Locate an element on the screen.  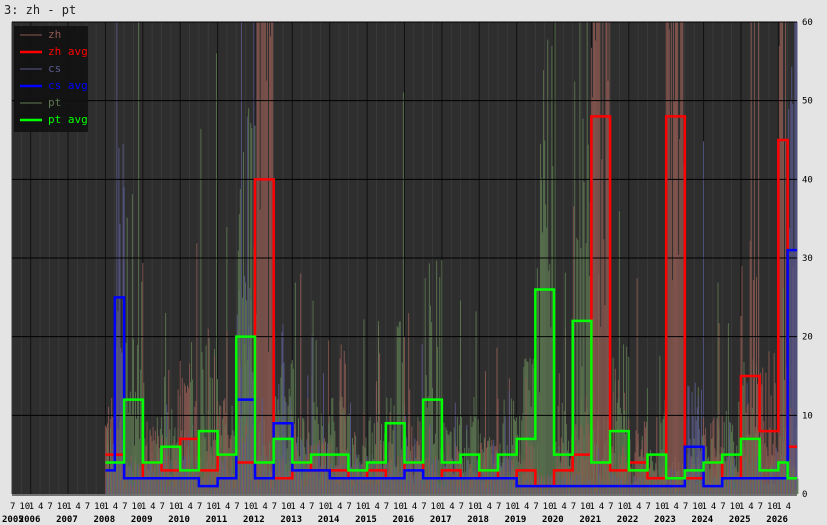
x-year-label: 2017 is located at coordinates (441, 520).